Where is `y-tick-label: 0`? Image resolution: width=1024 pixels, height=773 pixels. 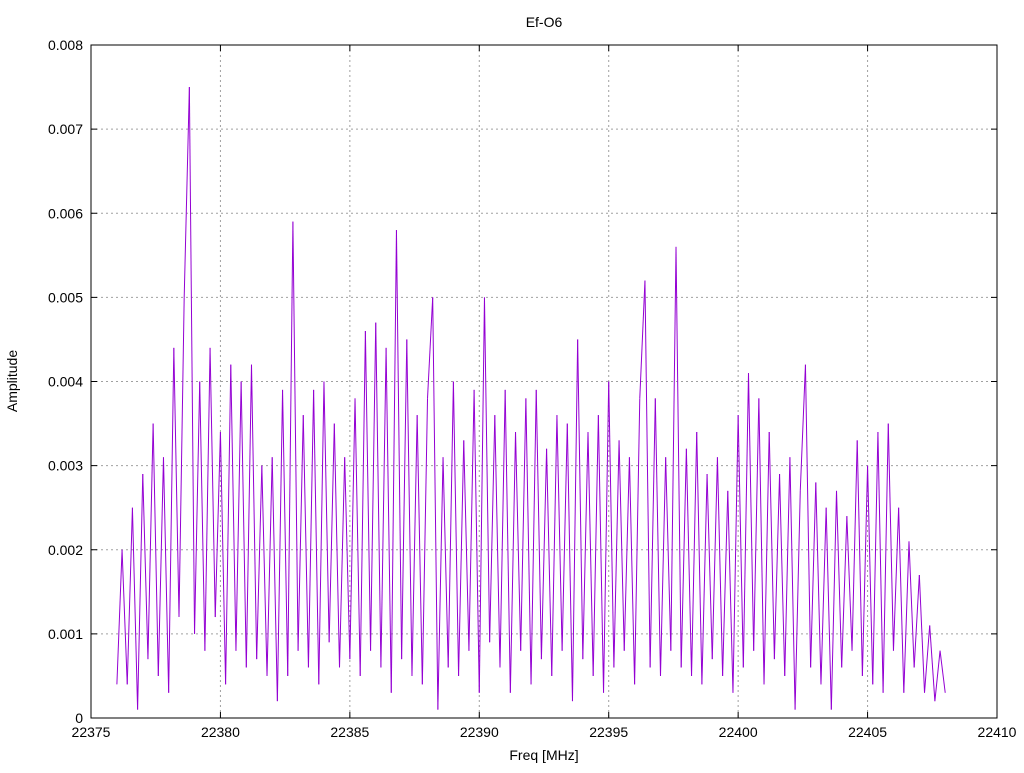
y-tick-label: 0 is located at coordinates (79, 718).